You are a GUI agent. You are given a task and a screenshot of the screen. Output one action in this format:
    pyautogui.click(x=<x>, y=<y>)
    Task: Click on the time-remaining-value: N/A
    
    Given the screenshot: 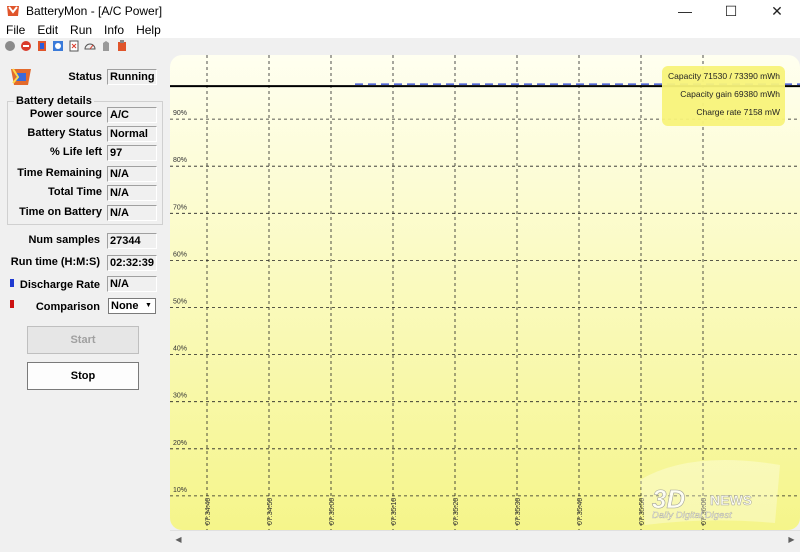 What is the action you would take?
    pyautogui.click(x=132, y=174)
    